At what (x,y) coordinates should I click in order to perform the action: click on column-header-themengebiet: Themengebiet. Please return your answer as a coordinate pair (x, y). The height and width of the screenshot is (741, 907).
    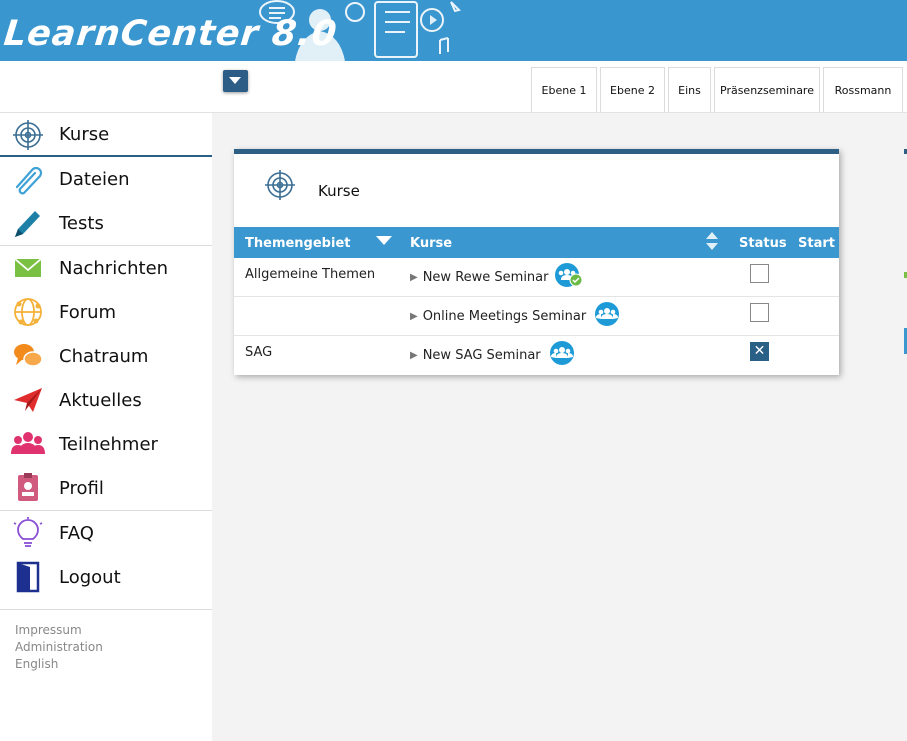
    Looking at the image, I should click on (297, 243).